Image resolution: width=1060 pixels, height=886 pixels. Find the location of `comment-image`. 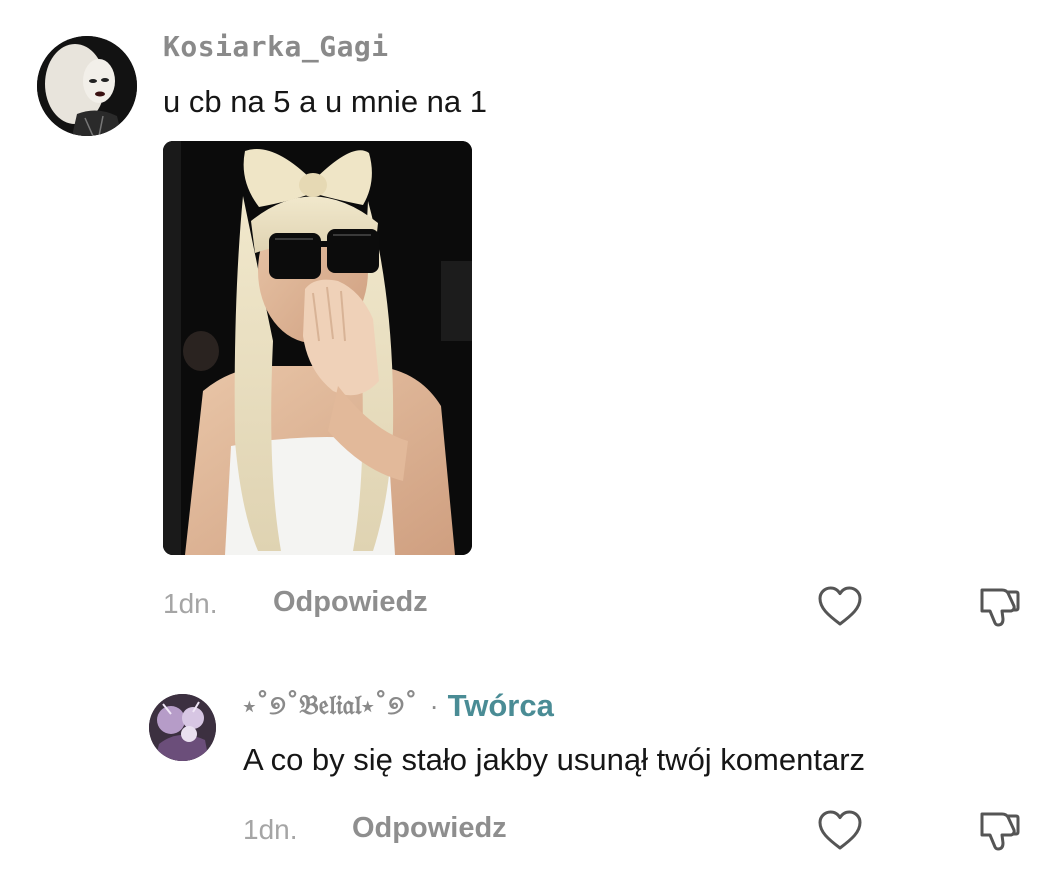

comment-image is located at coordinates (317, 348).